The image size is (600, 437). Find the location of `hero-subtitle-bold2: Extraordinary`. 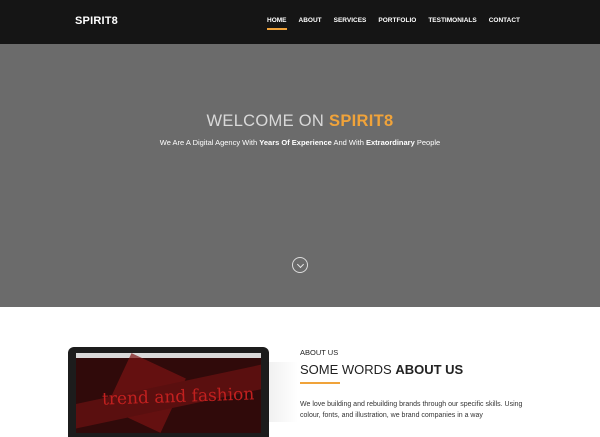

hero-subtitle-bold2: Extraordinary is located at coordinates (390, 142).